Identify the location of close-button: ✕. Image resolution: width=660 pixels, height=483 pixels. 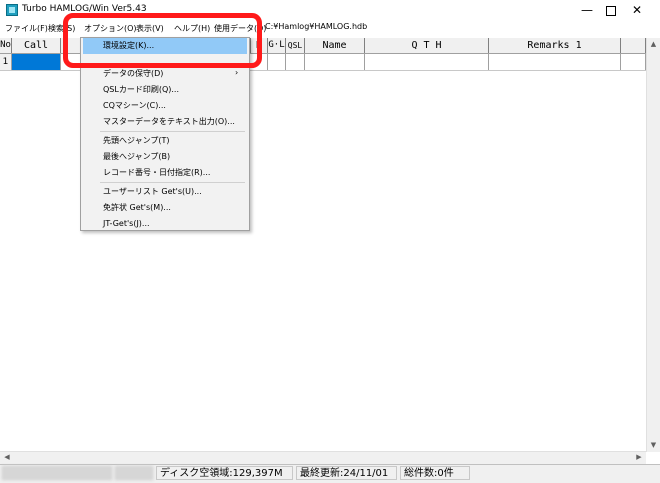
(637, 10).